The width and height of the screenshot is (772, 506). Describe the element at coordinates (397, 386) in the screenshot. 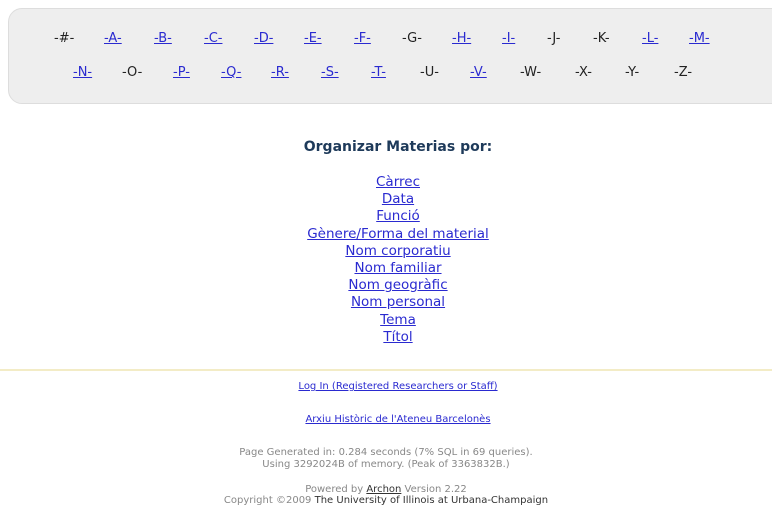

I see `login-link: Log In (Registered Researchers or Staff)` at that location.